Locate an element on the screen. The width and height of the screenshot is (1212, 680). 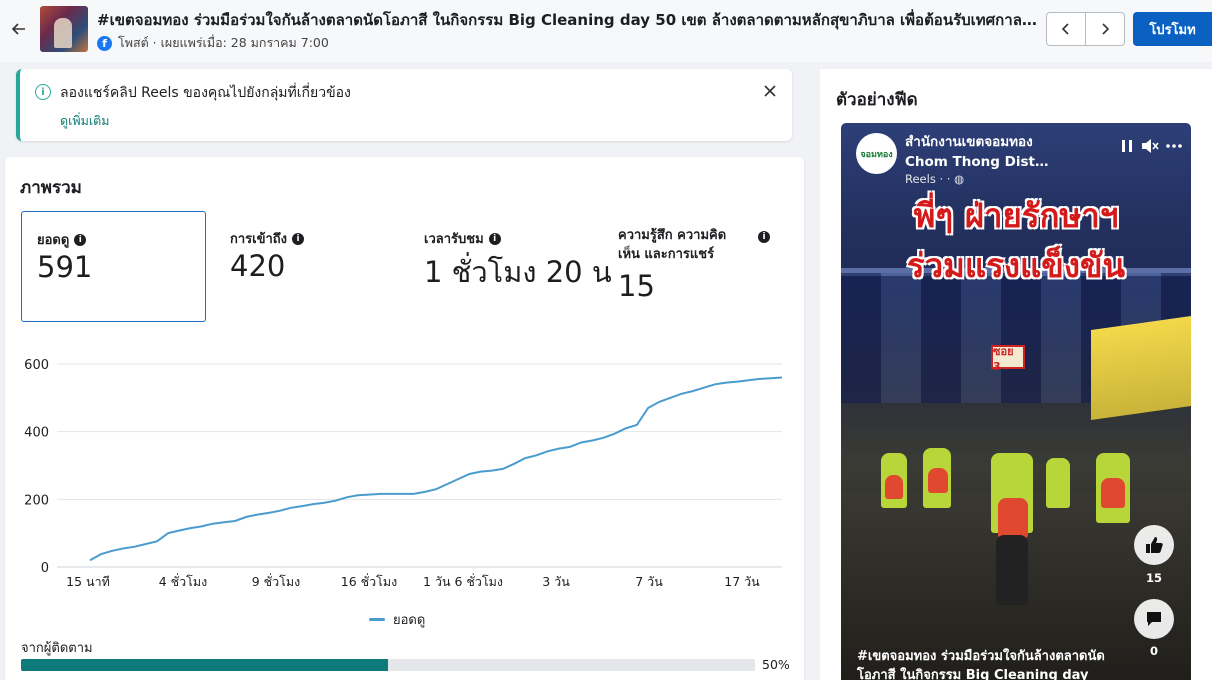
x-tick-label: 15 นาที is located at coordinates (88, 581).